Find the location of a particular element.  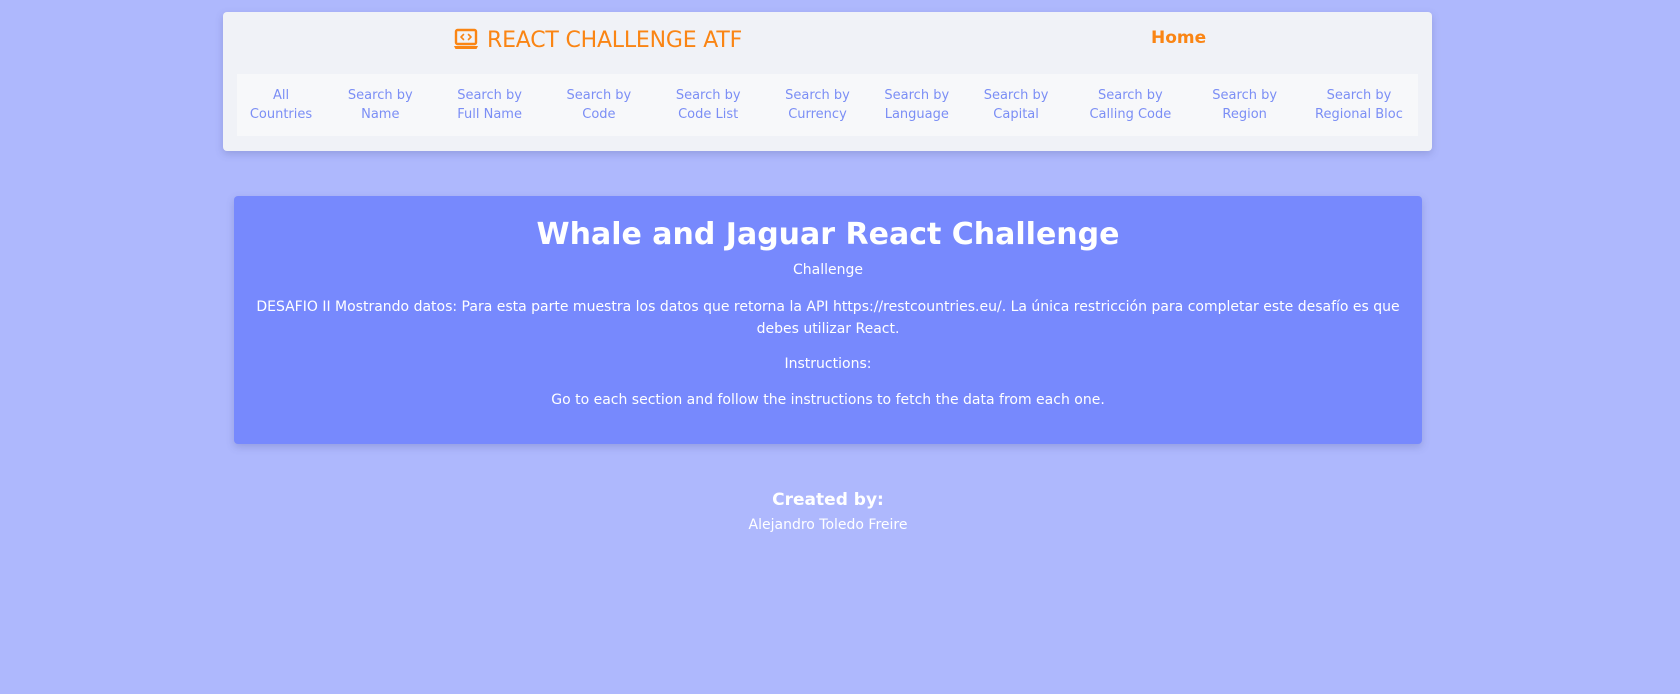

nav-item-search-by-code-list: Search by Code List is located at coordinates (708, 105).